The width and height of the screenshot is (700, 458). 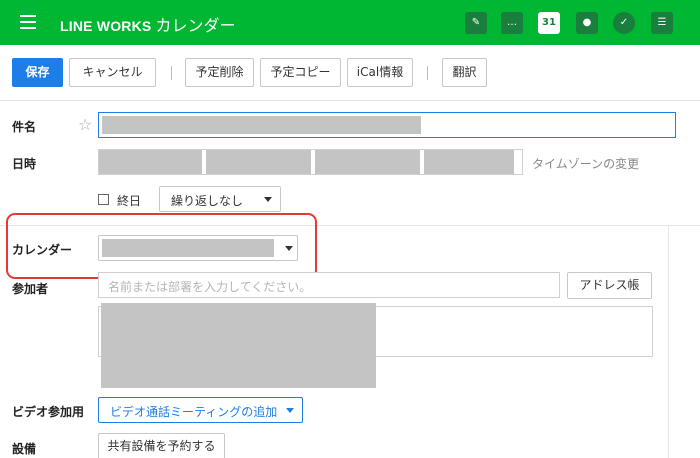 What do you see at coordinates (367, 162) in the screenshot?
I see `redacted-end-date` at bounding box center [367, 162].